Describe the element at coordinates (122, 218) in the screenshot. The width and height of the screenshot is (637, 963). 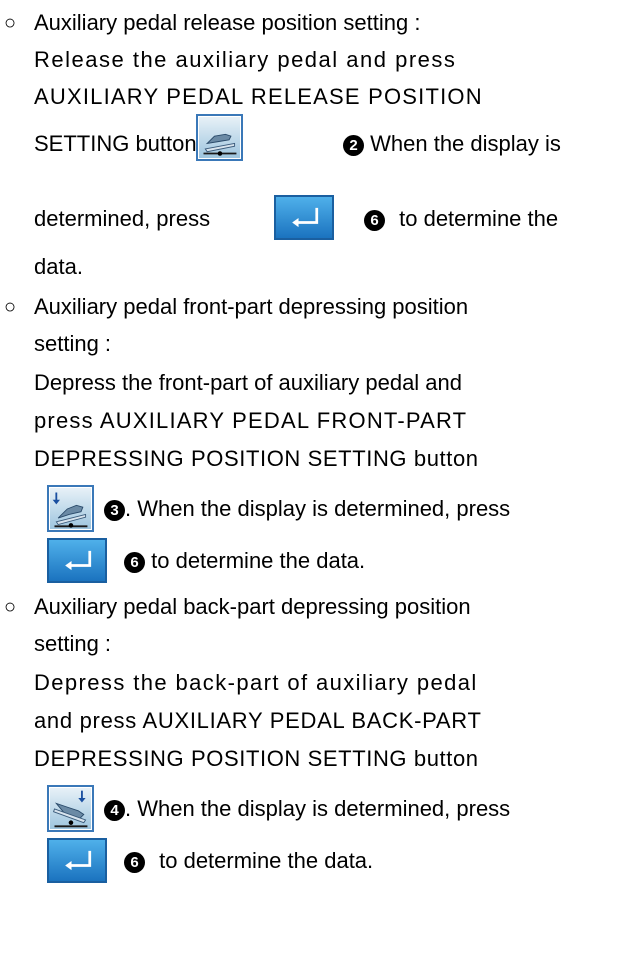
I see `body-line: determined, press` at that location.